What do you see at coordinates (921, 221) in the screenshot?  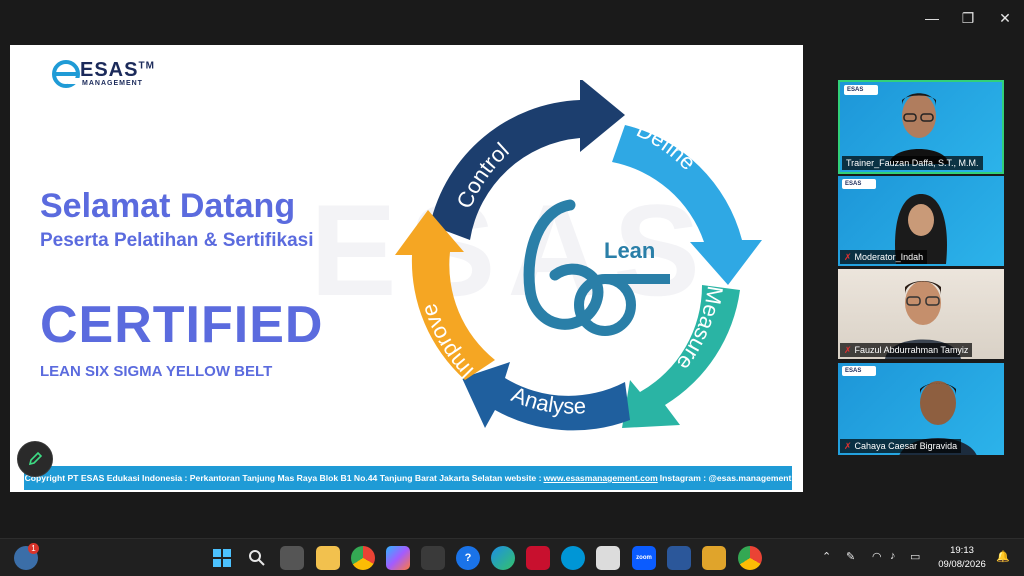 I see `participant-tile: ESAS ✗ Moderator_Indah` at bounding box center [921, 221].